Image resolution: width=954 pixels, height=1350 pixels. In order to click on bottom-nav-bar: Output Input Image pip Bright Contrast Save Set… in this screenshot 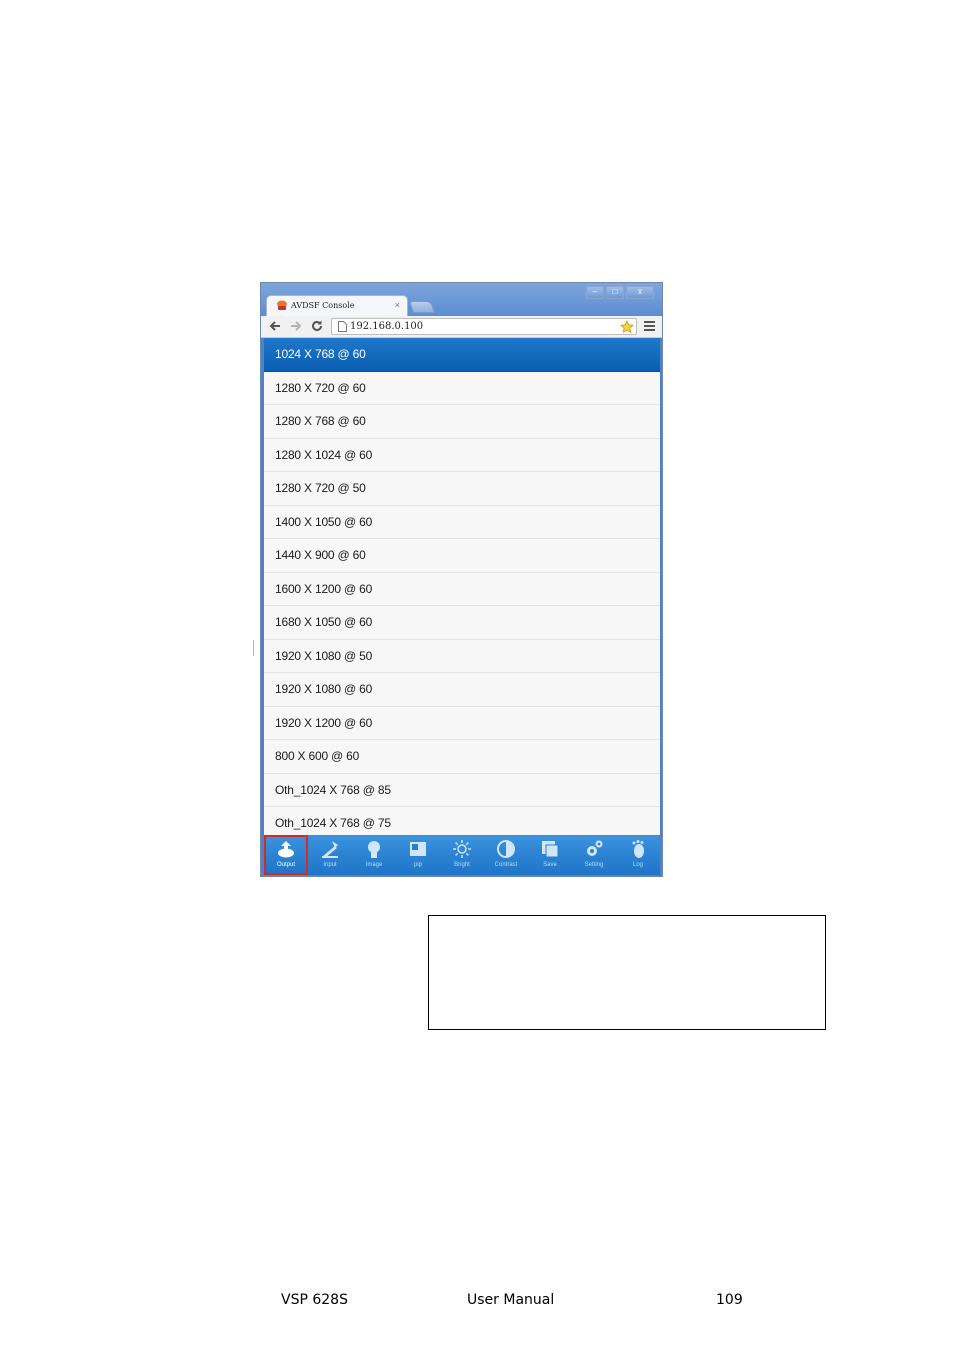, I will do `click(462, 855)`.